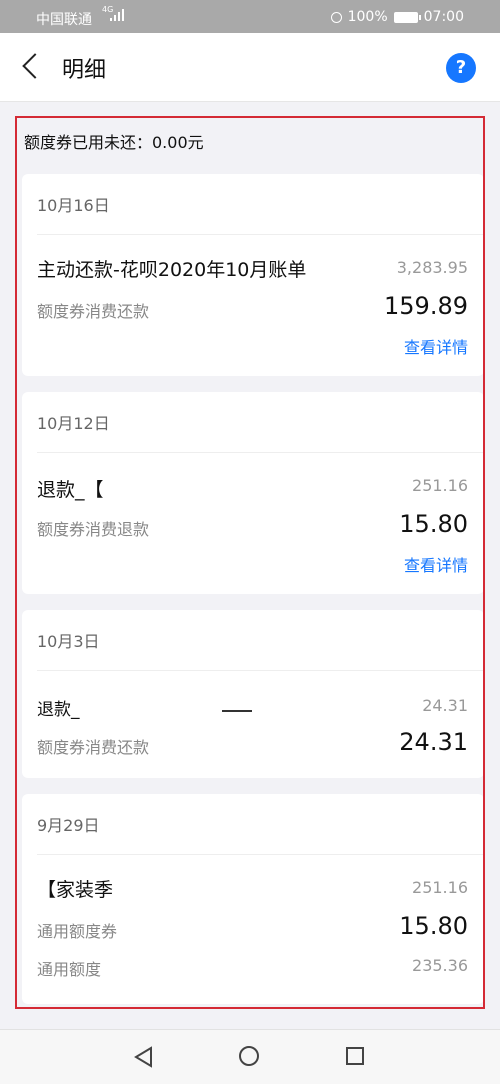 The image size is (500, 1084). Describe the element at coordinates (68, 641) in the screenshot. I see `record-date: 10月3日` at that location.